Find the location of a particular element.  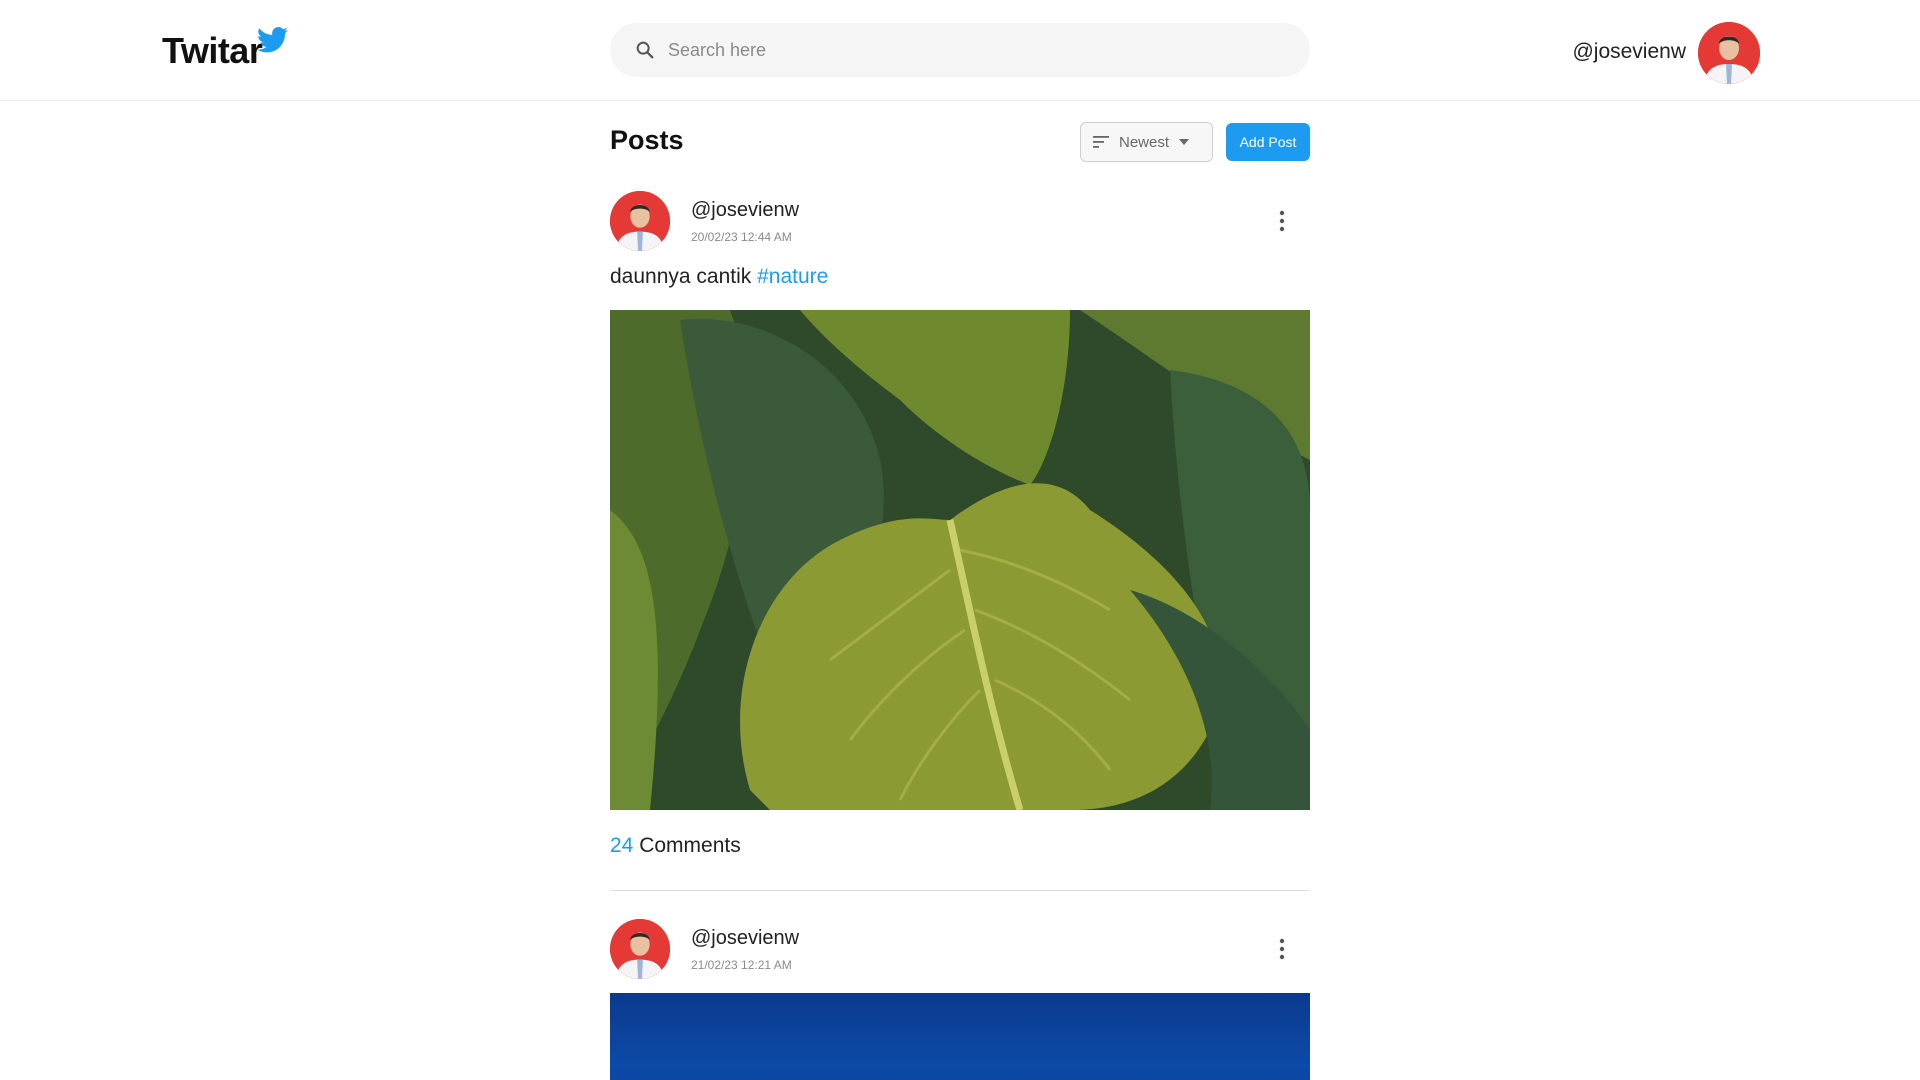

current-user-handle: @josevienw is located at coordinates (1629, 52).